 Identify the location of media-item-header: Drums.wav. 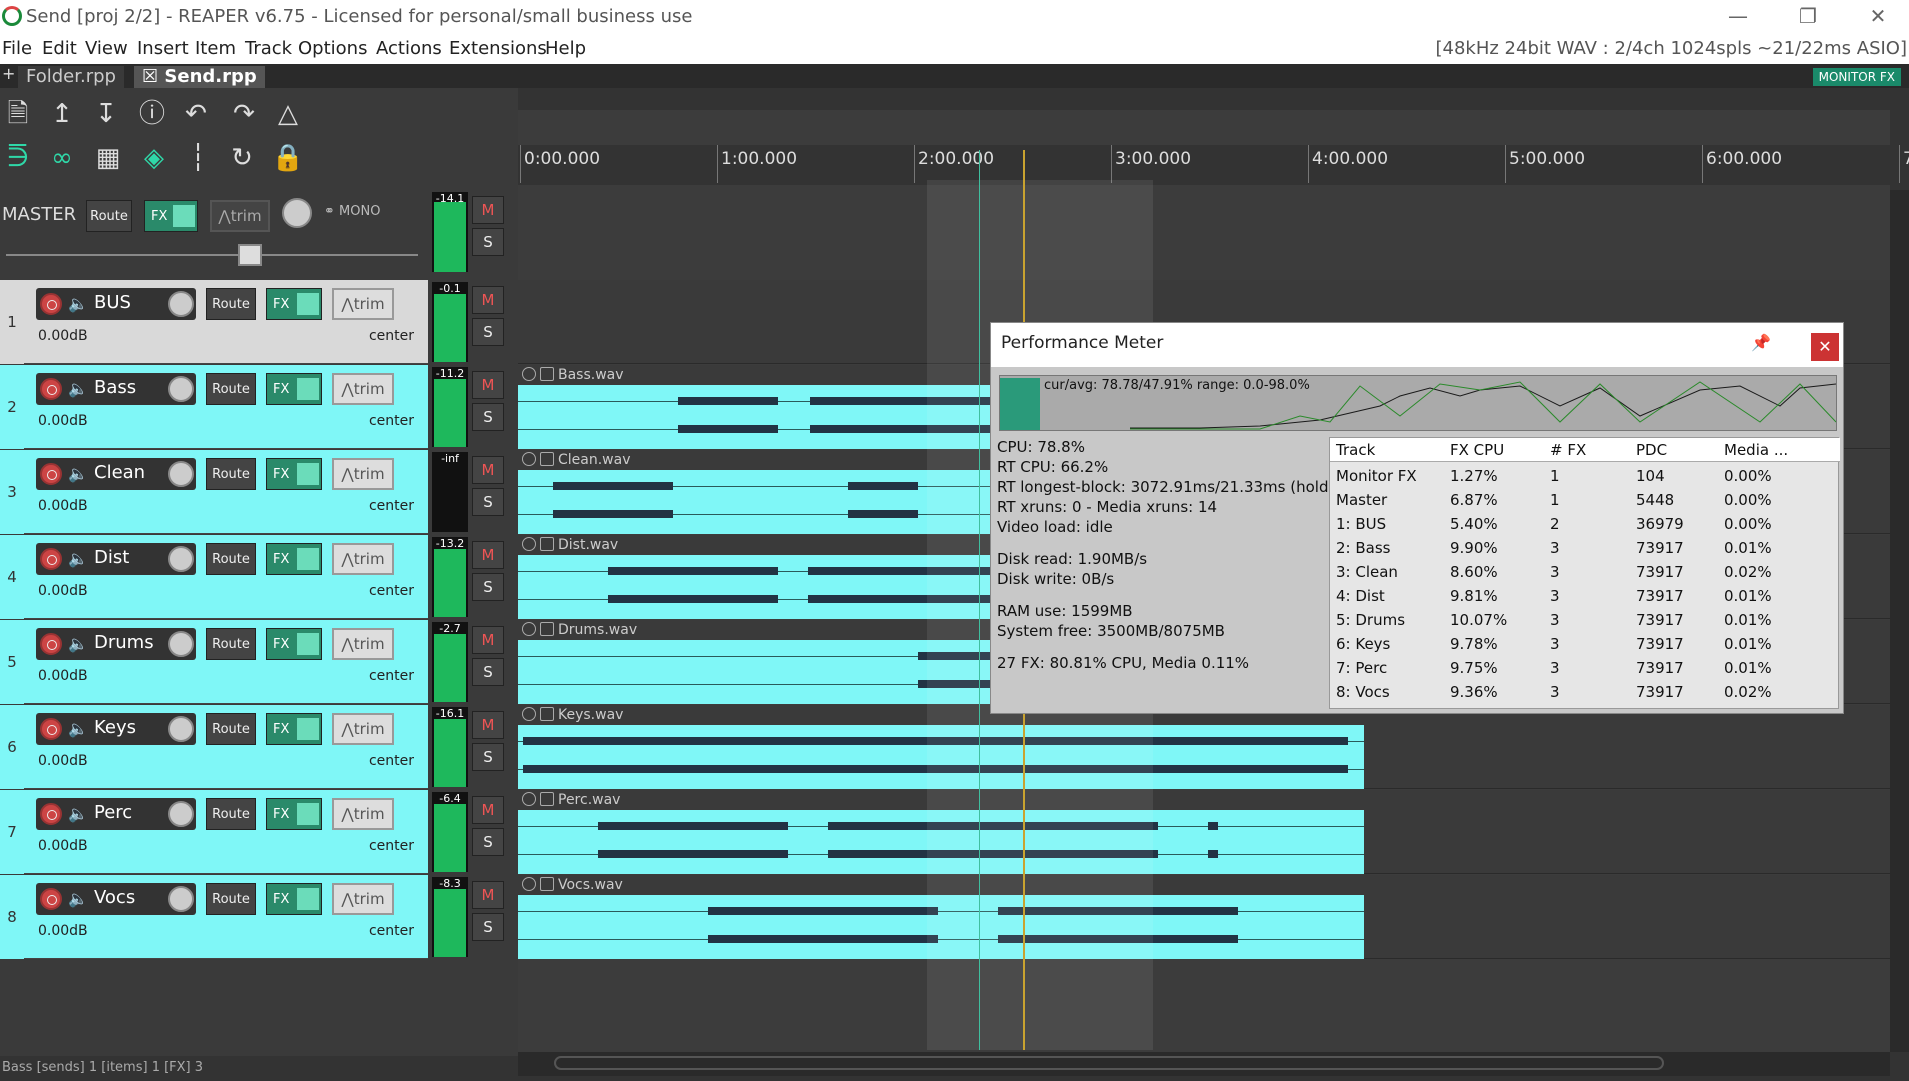
(579, 632).